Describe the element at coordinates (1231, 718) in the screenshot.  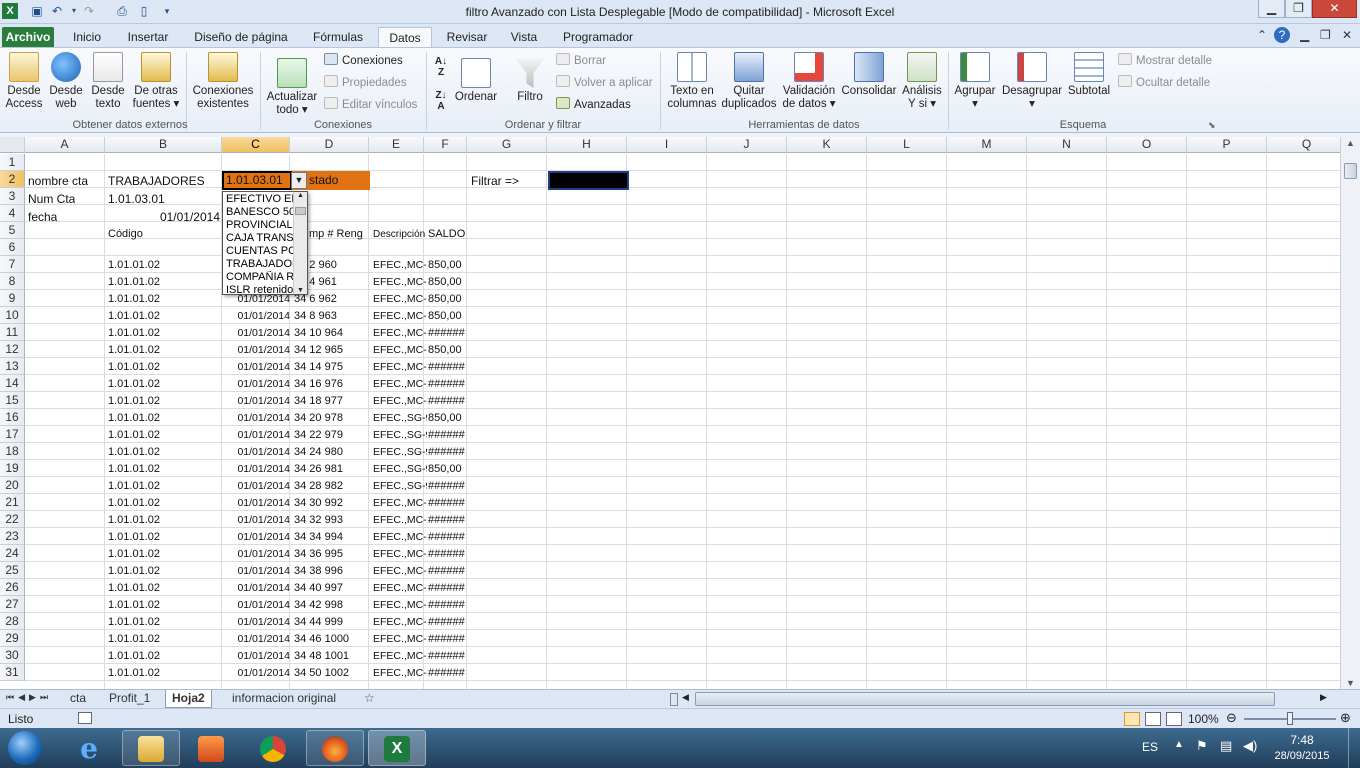
I see `zoom-out-icon: ⊖` at that location.